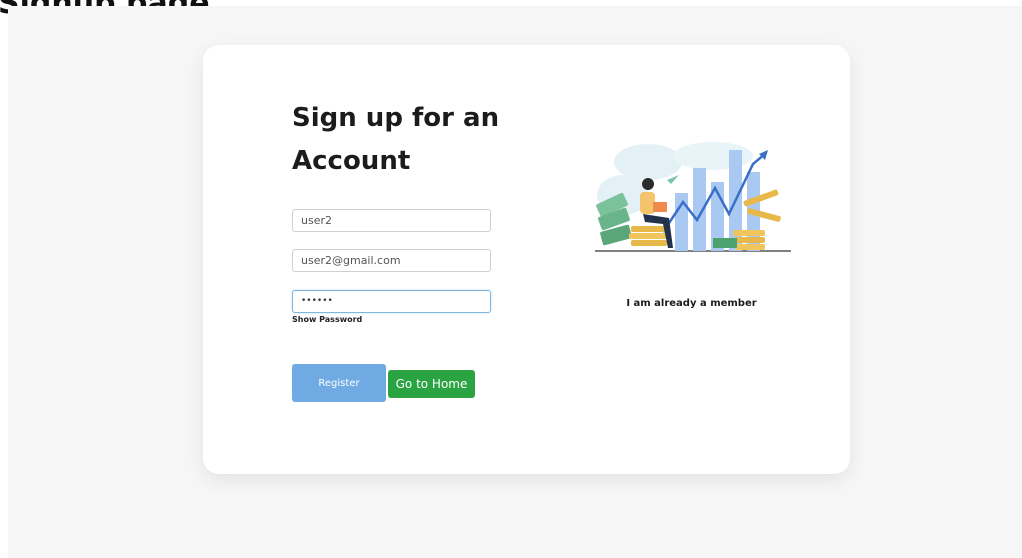  Describe the element at coordinates (431, 384) in the screenshot. I see `go-to-home-button: Go to Home` at that location.